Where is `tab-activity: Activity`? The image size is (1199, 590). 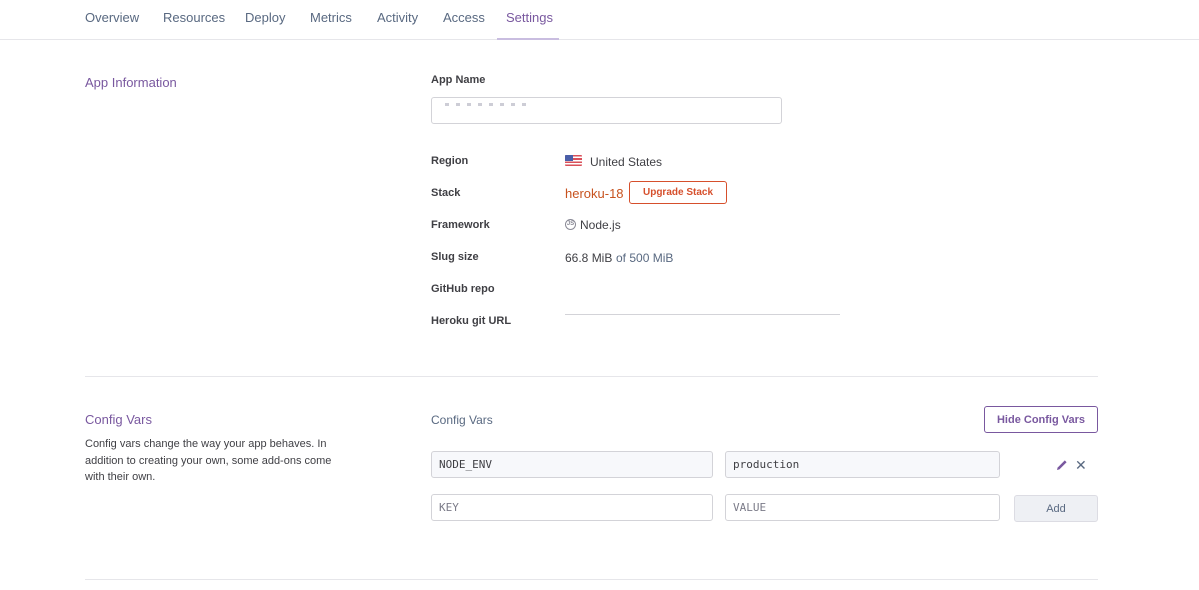
tab-activity: Activity is located at coordinates (397, 17).